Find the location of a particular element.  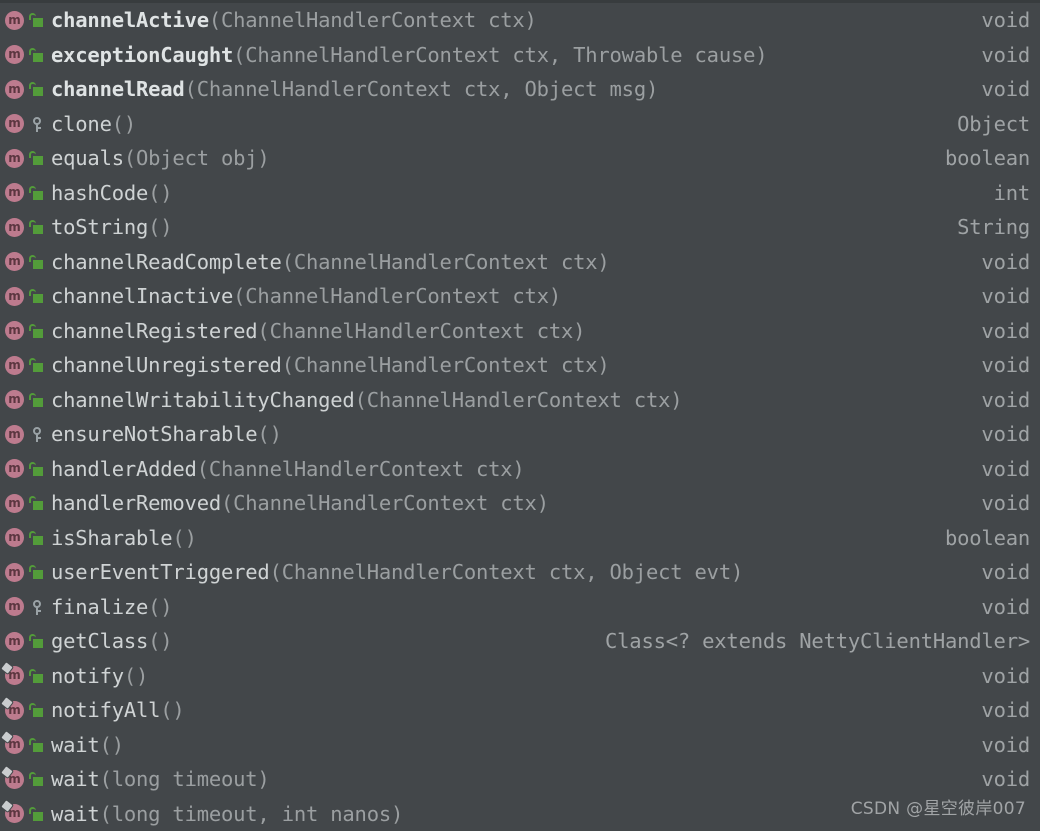

method-parameters: (long timeout, int nanos) is located at coordinates (251, 813).